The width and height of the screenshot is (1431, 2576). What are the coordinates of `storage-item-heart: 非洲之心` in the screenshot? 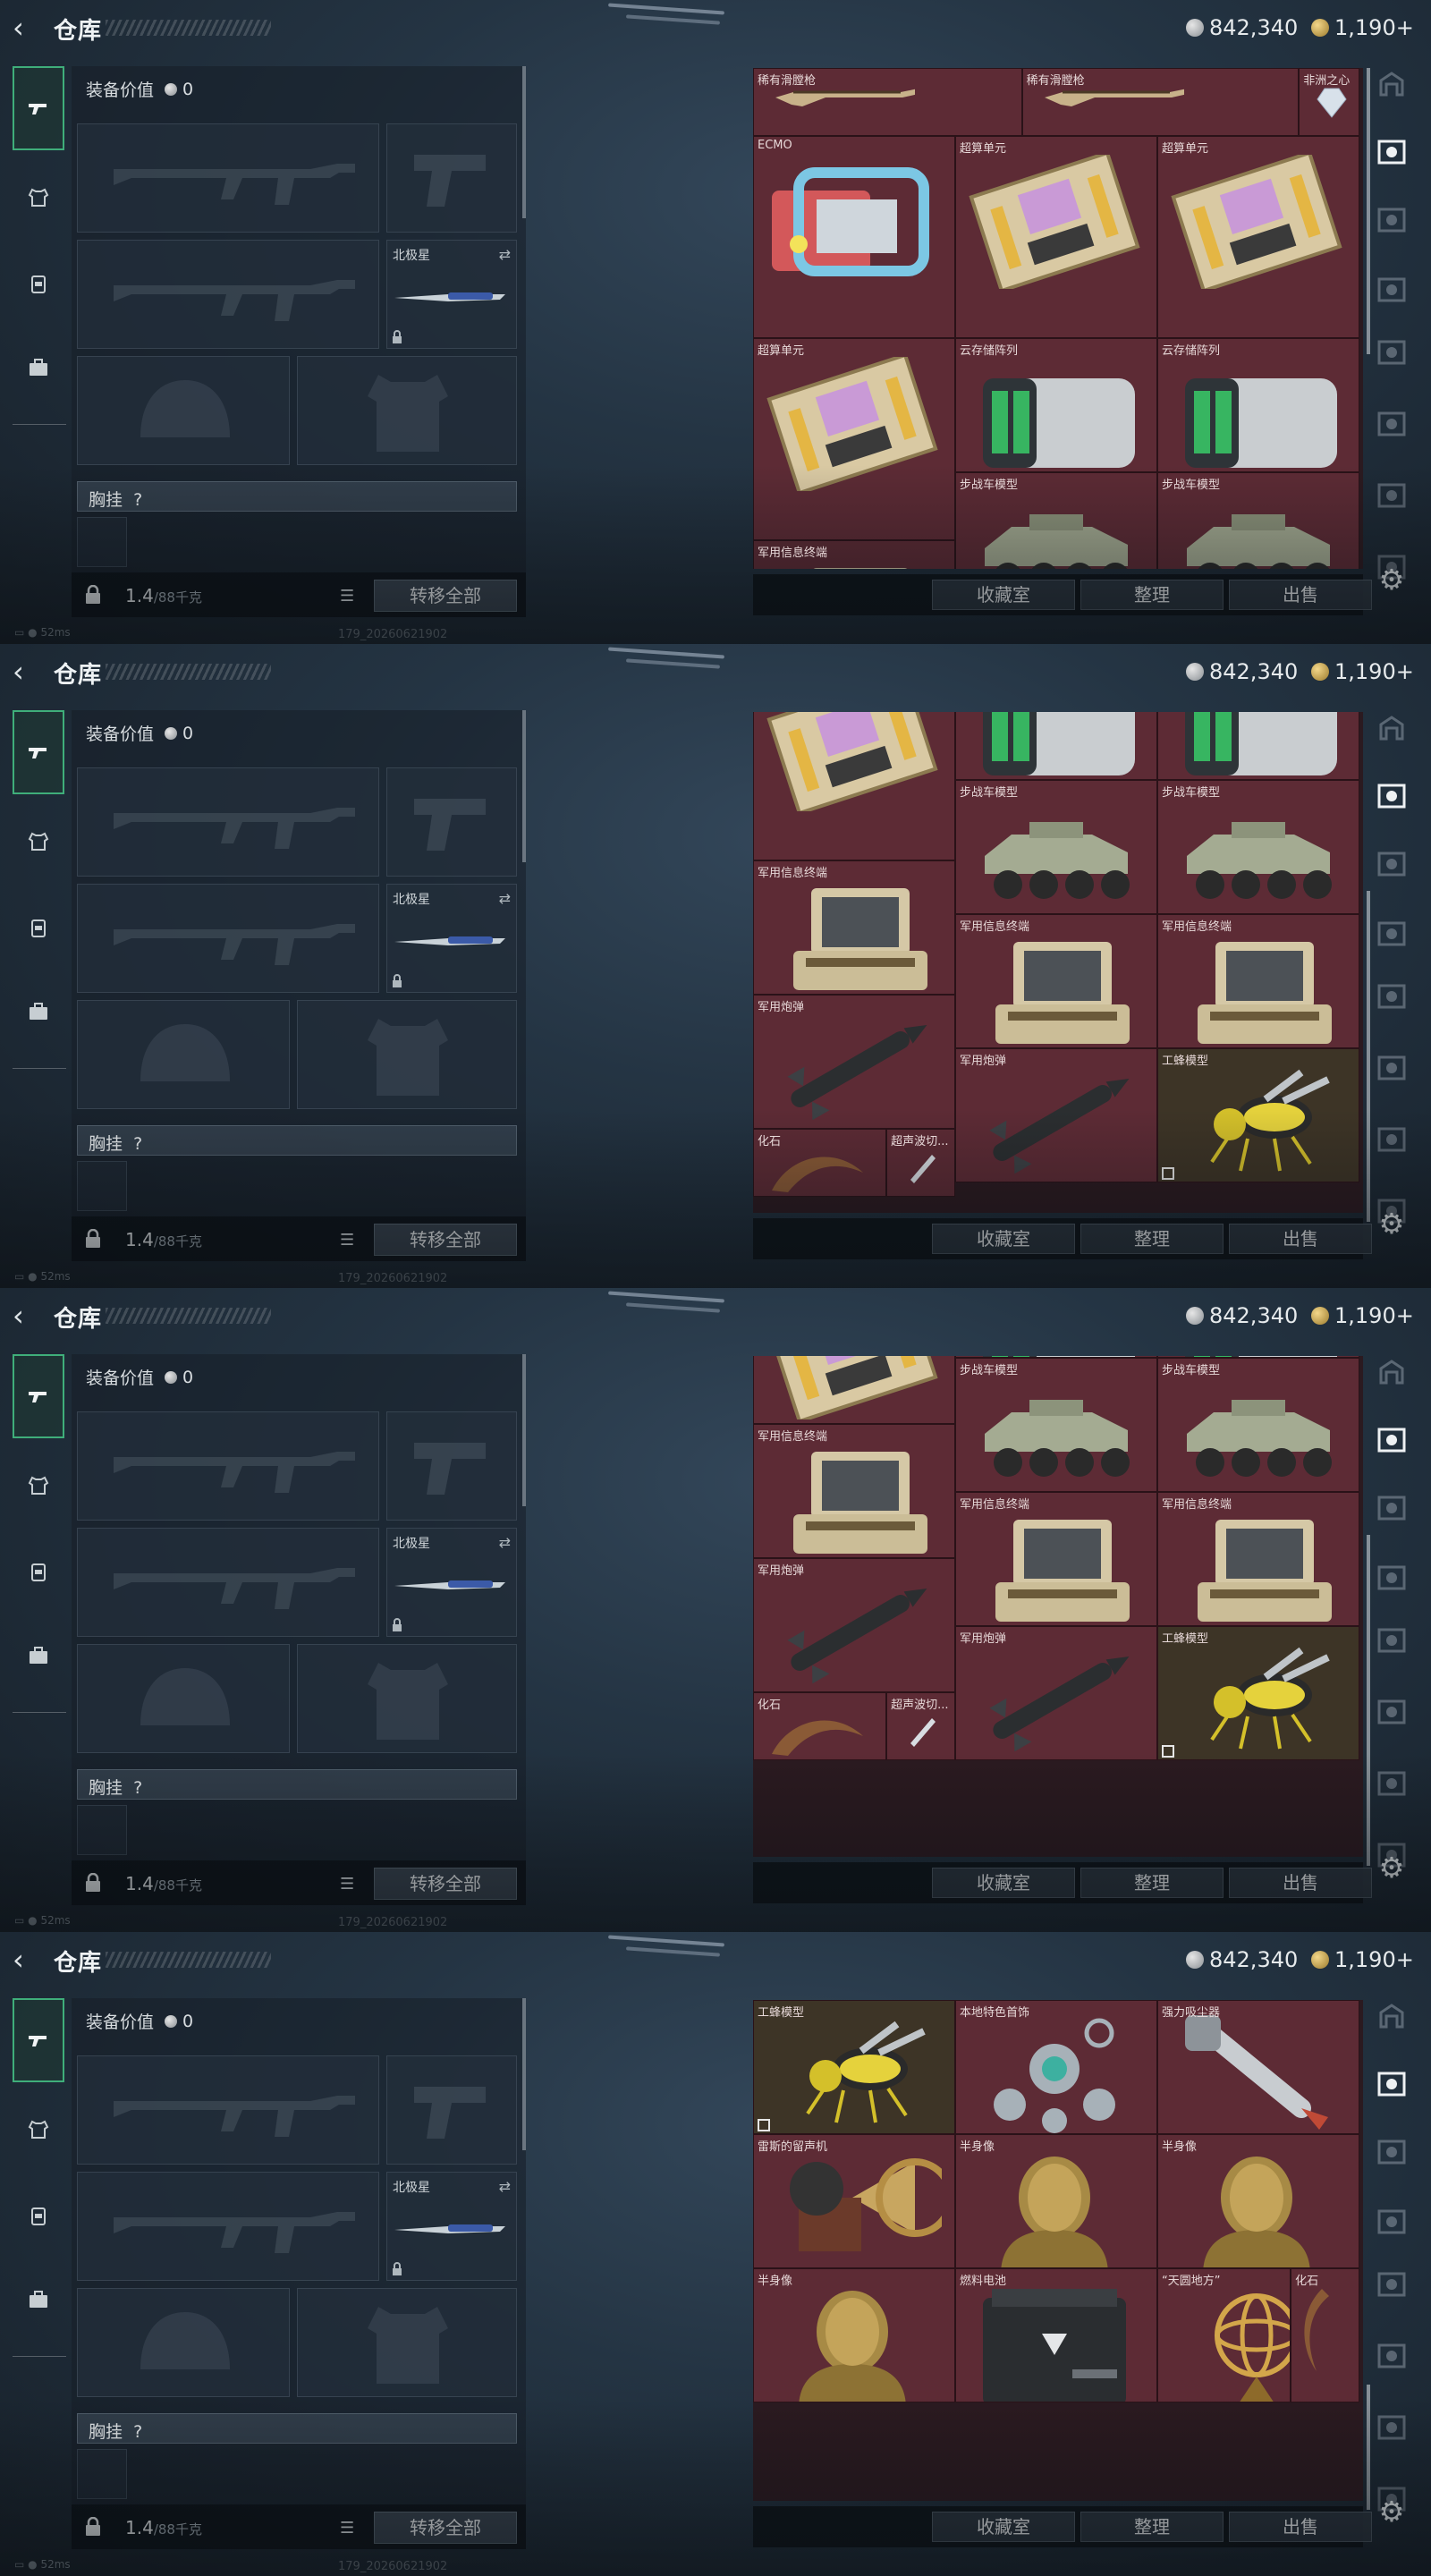 It's located at (1329, 102).